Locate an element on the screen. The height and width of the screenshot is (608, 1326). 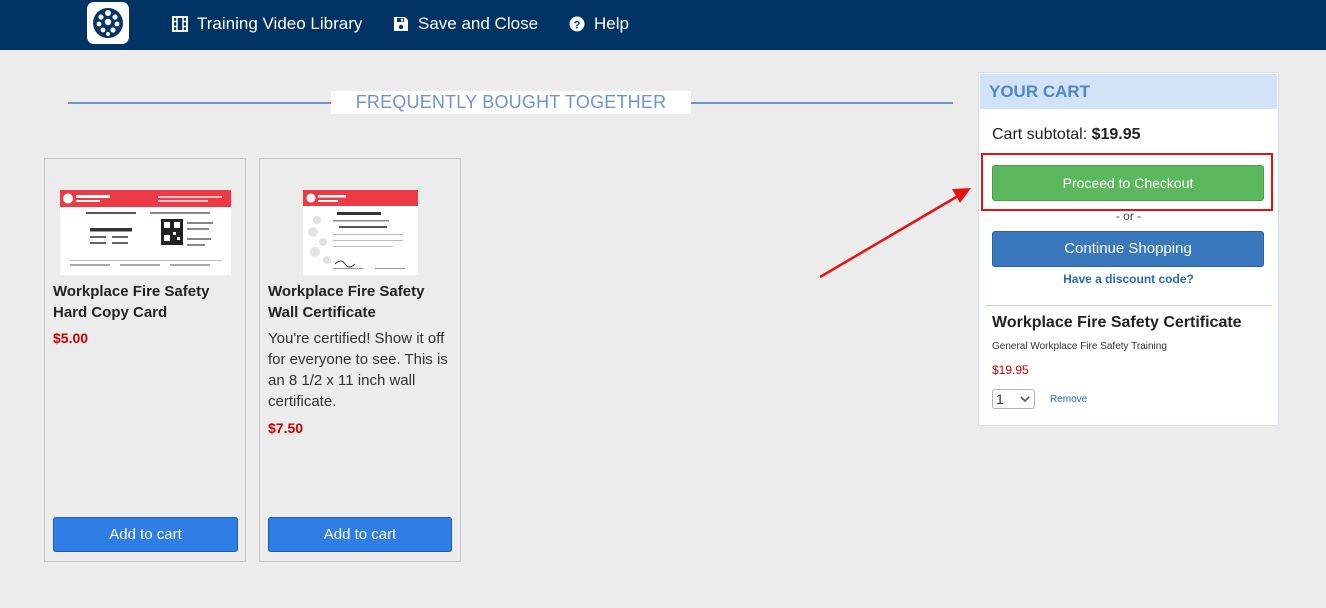
cart-item-price: $19.95 is located at coordinates (1010, 370).